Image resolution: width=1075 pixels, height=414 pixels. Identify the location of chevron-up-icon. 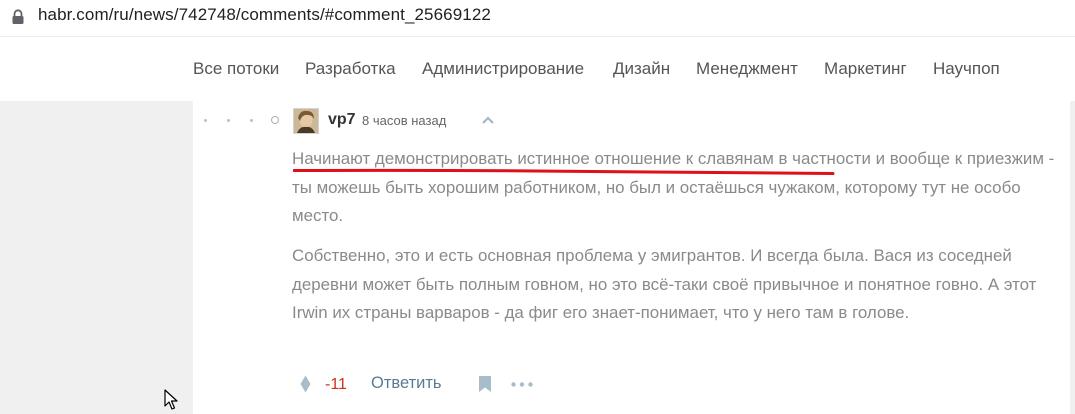
(488, 120).